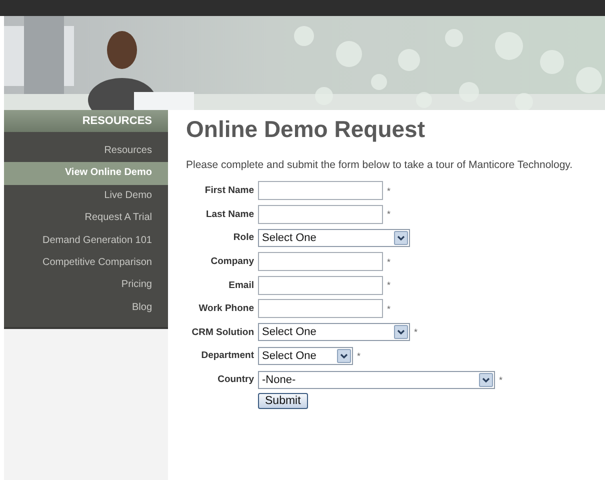 This screenshot has height=480, width=605. What do you see at coordinates (232, 262) in the screenshot?
I see `field-label: Company` at bounding box center [232, 262].